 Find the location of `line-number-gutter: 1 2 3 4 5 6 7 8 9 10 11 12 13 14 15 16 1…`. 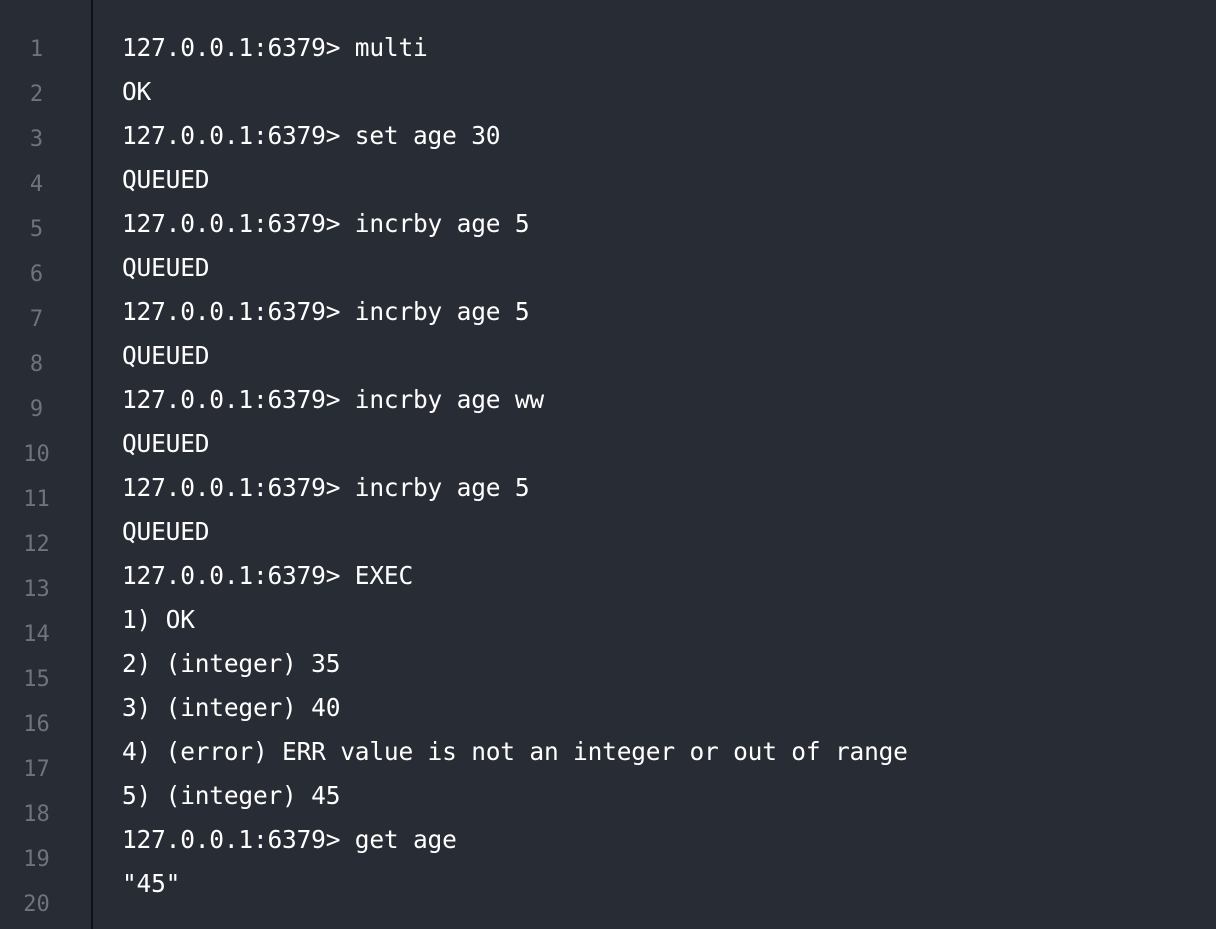

line-number-gutter: 1 2 3 4 5 6 7 8 9 10 11 12 13 14 15 16 1… is located at coordinates (46, 464).